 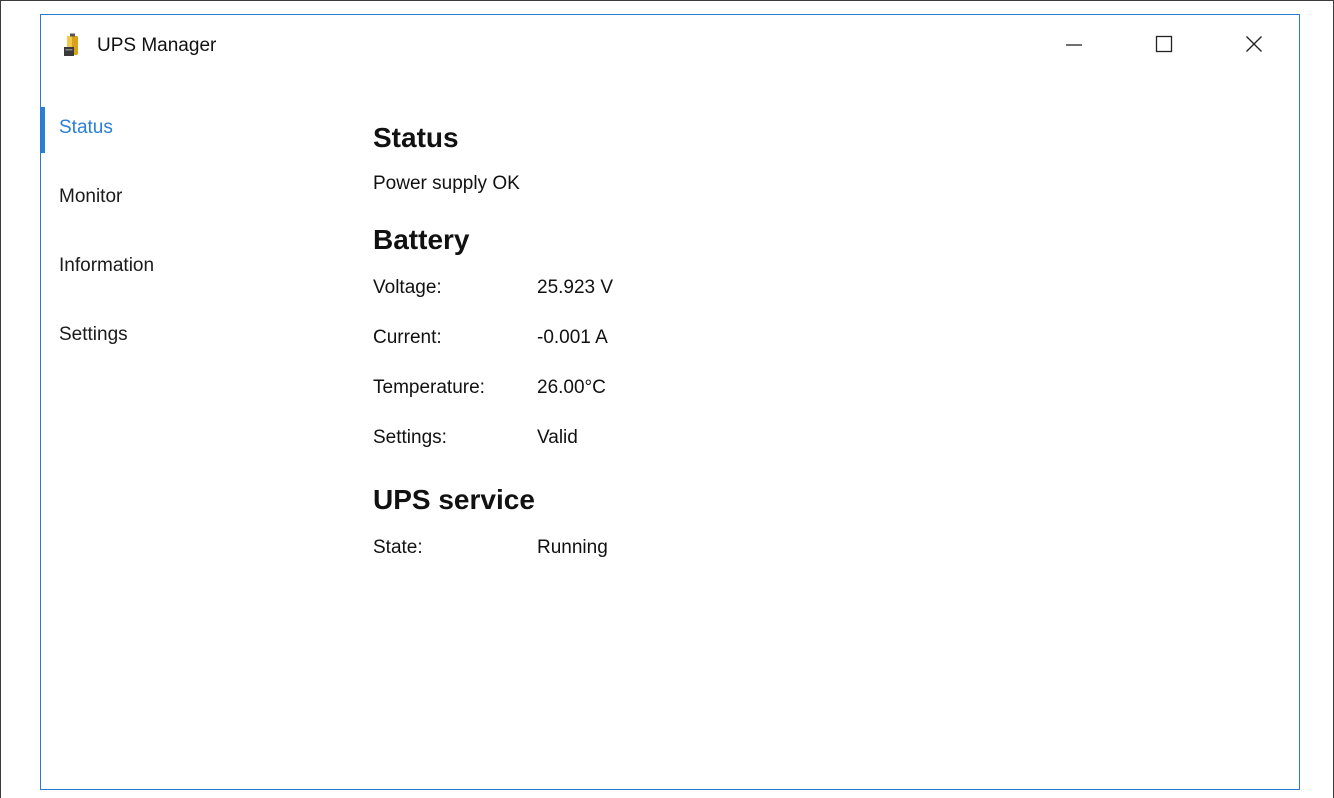 I want to click on ups-service-heading: UPS service, so click(x=454, y=499).